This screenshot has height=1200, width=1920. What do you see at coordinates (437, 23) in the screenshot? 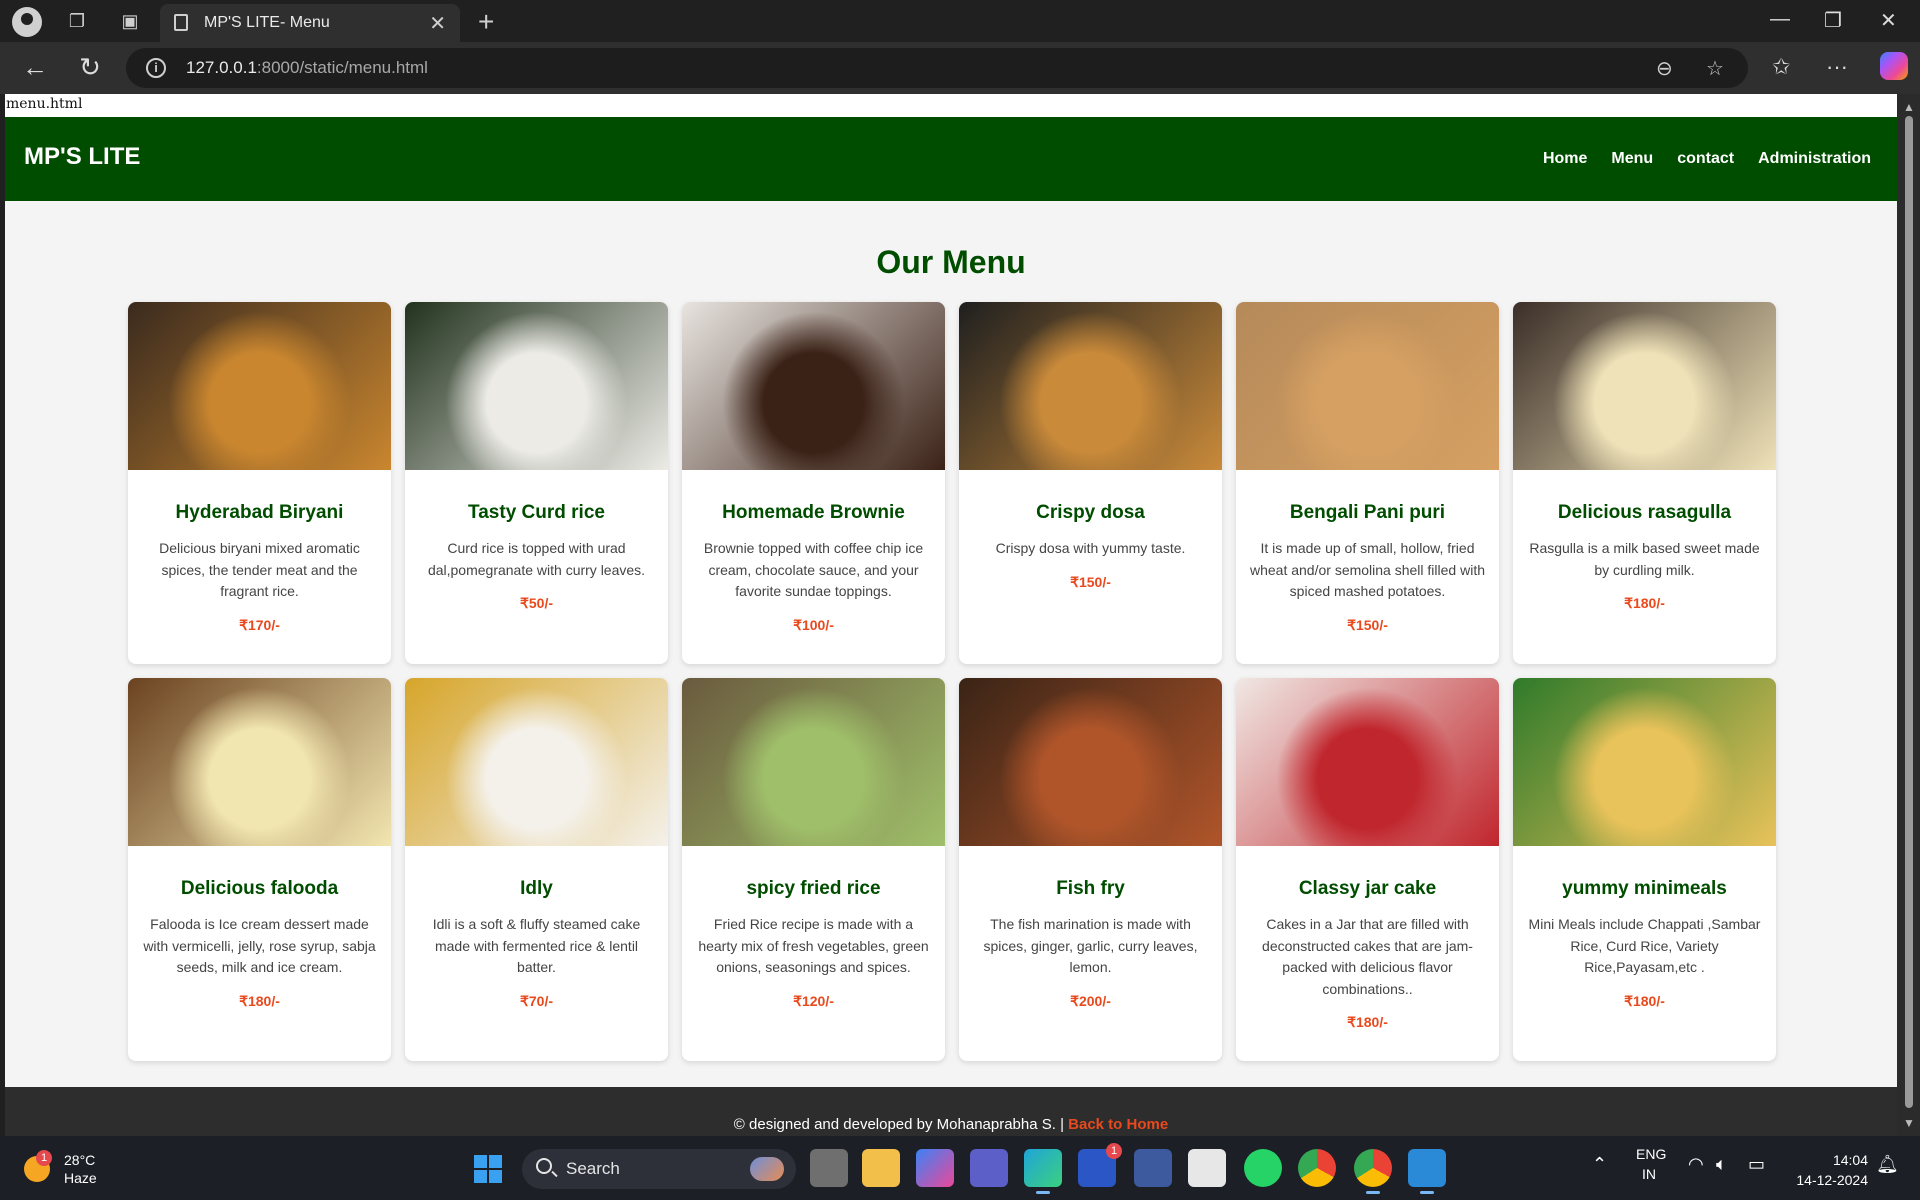
I see `close-tab-icon: ✕` at bounding box center [437, 23].